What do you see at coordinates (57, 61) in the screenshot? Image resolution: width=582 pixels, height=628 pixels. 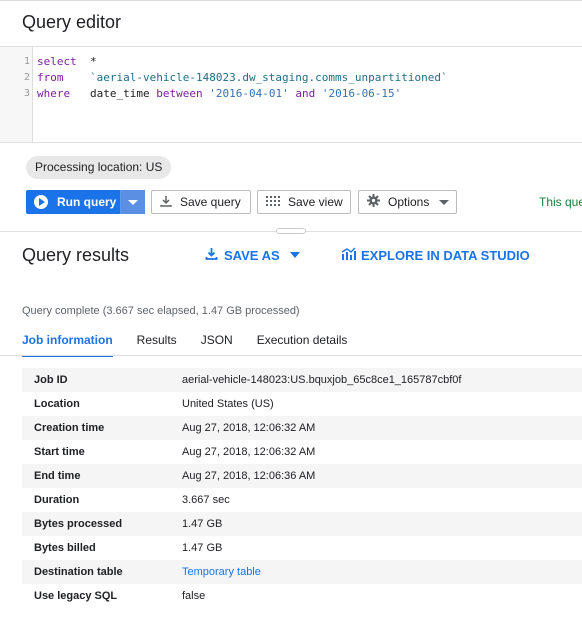 I see `sql-keyword: select` at bounding box center [57, 61].